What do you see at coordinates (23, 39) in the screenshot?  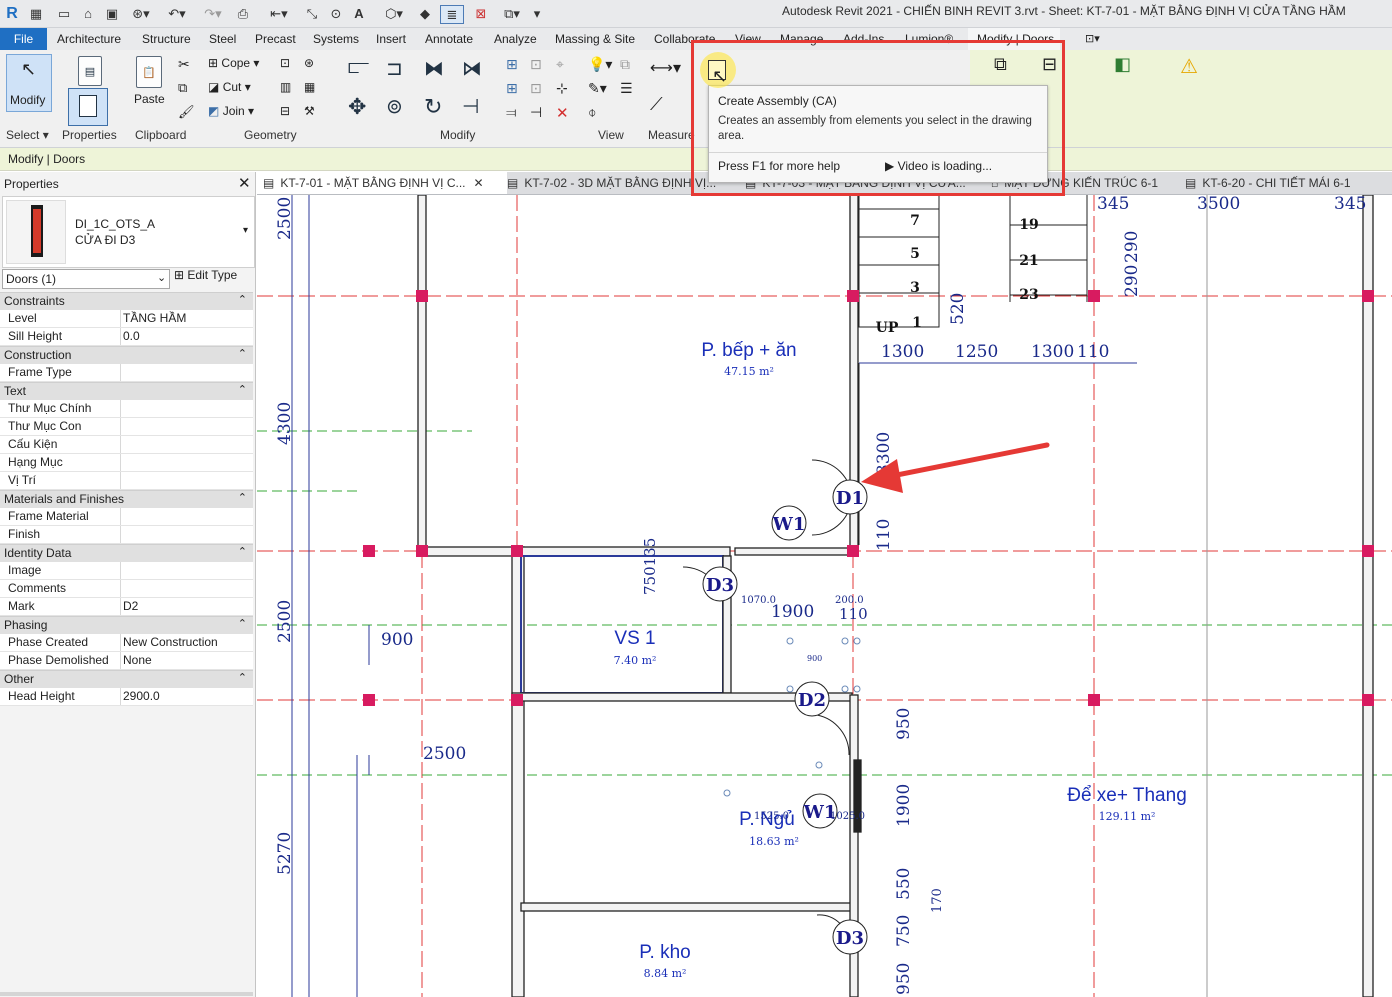 I see `tab-file: File` at bounding box center [23, 39].